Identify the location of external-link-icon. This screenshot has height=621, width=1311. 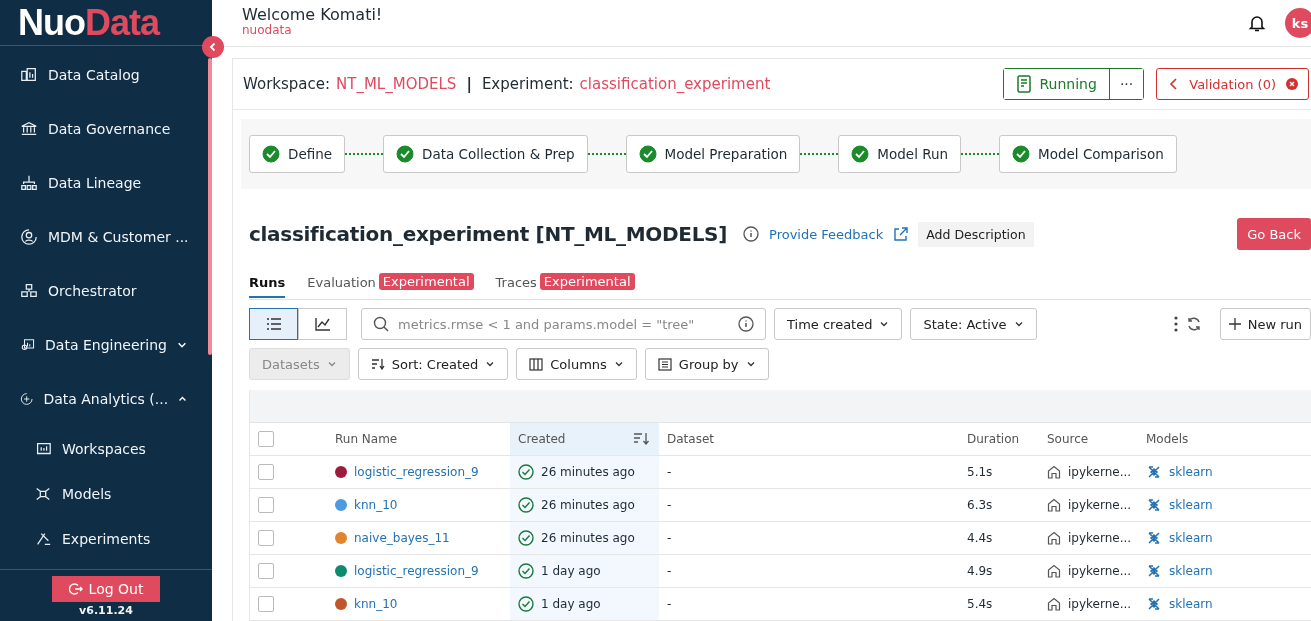
(901, 234).